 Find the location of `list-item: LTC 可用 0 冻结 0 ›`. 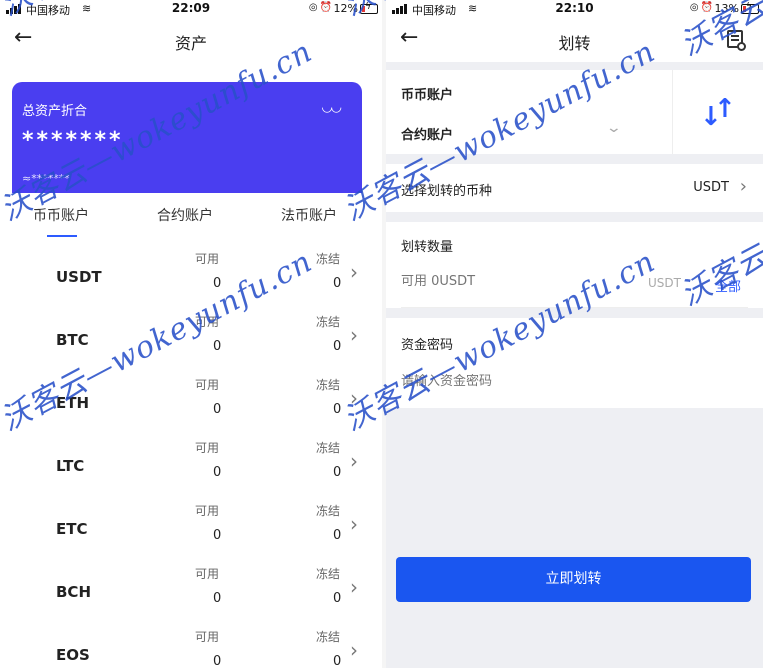

list-item: LTC 可用 0 冻结 0 › is located at coordinates (191, 470).